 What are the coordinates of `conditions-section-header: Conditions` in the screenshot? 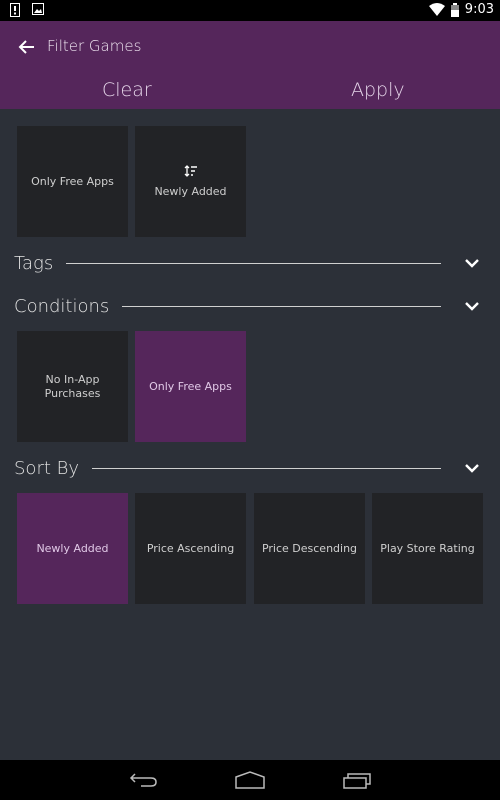 It's located at (249, 306).